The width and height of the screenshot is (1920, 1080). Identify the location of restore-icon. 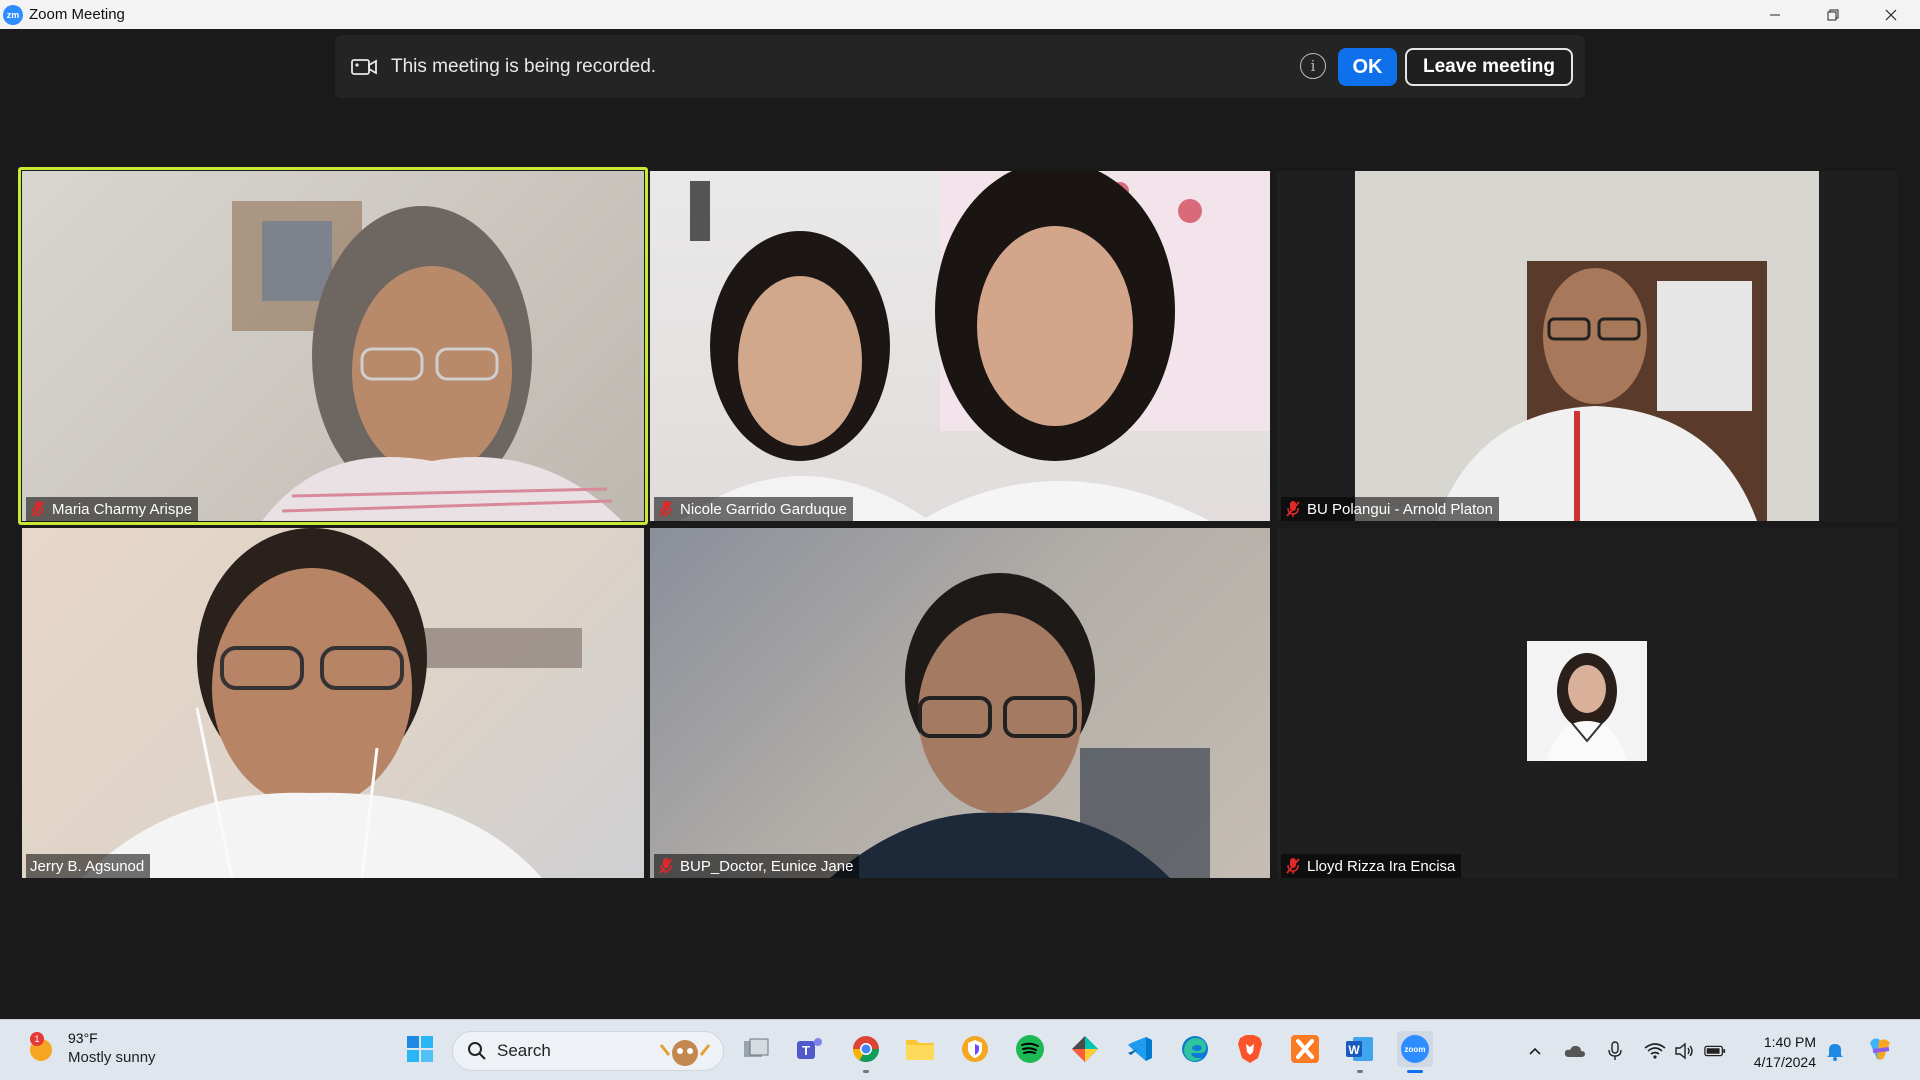
(1833, 14).